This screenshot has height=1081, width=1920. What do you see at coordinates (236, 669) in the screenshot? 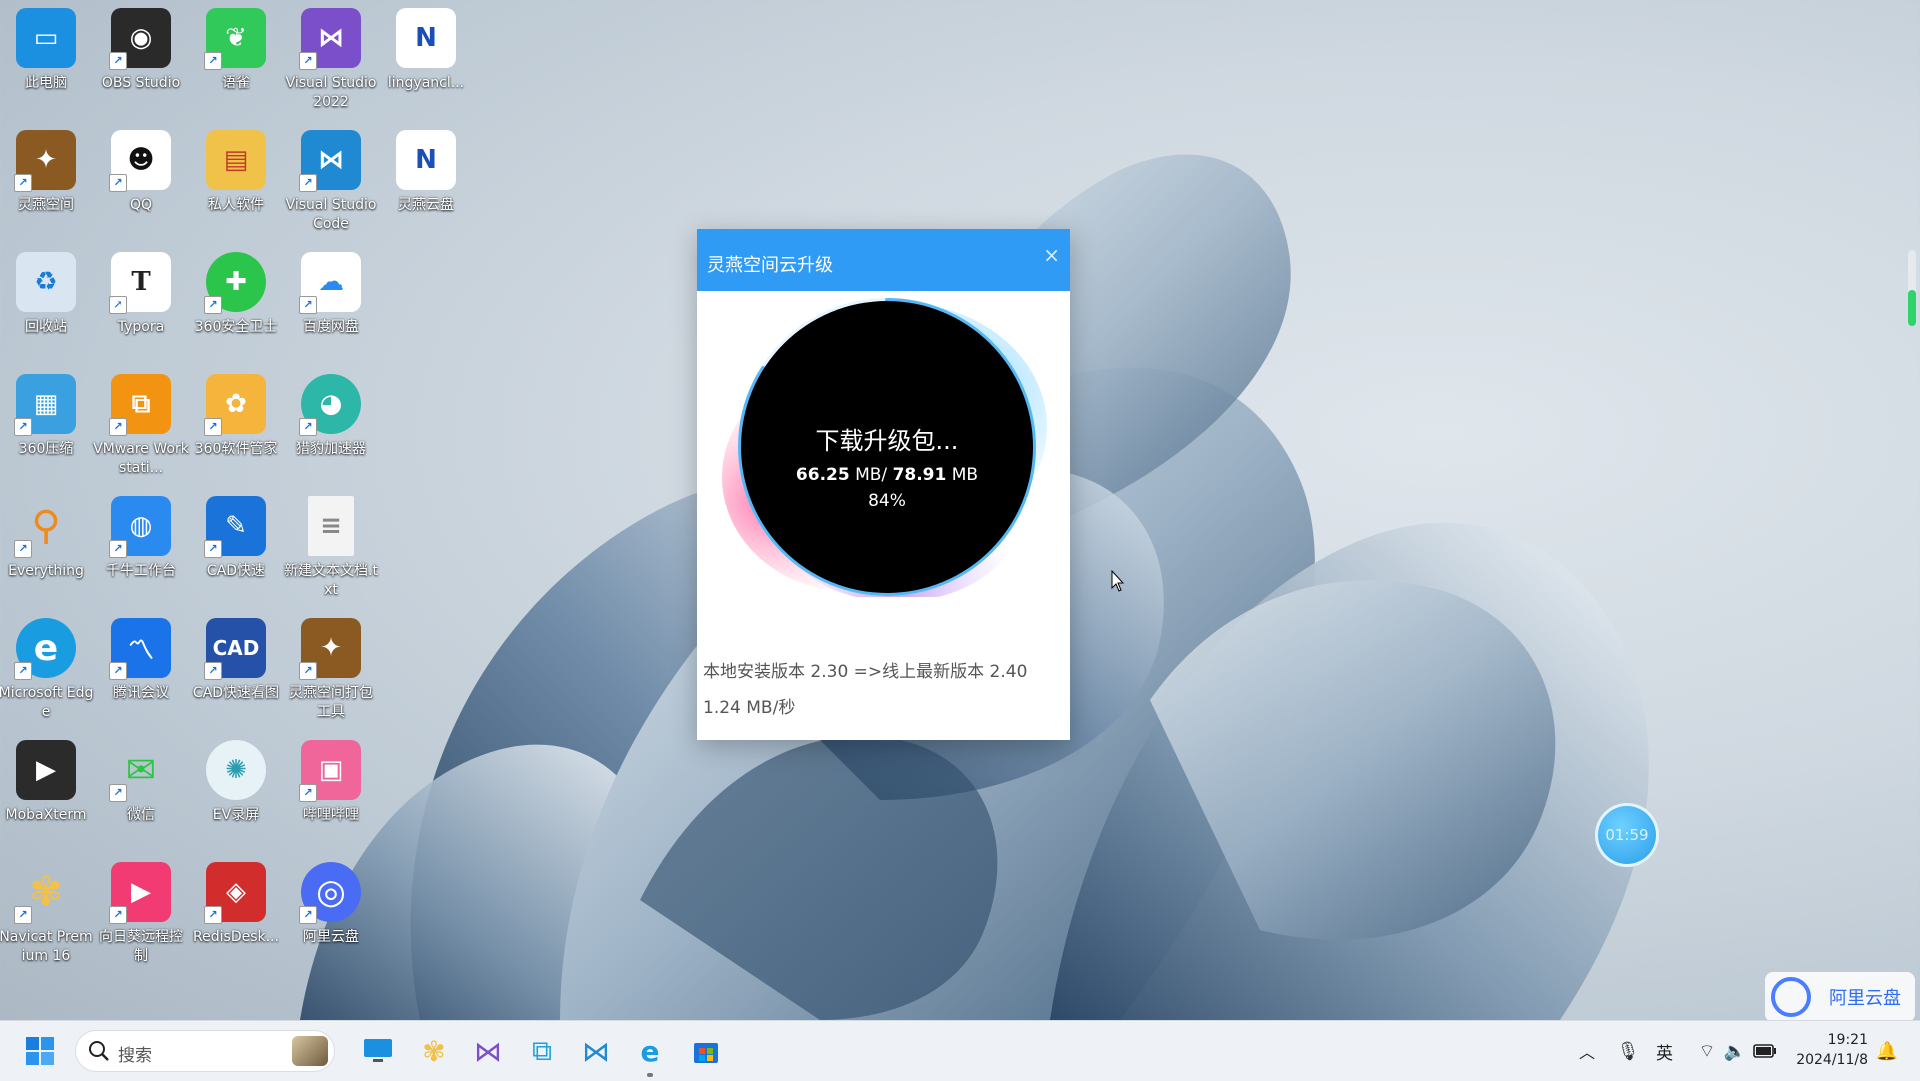
I see `desktop-icon-cad-viewer: CAD ↗ CAD快速看图` at bounding box center [236, 669].